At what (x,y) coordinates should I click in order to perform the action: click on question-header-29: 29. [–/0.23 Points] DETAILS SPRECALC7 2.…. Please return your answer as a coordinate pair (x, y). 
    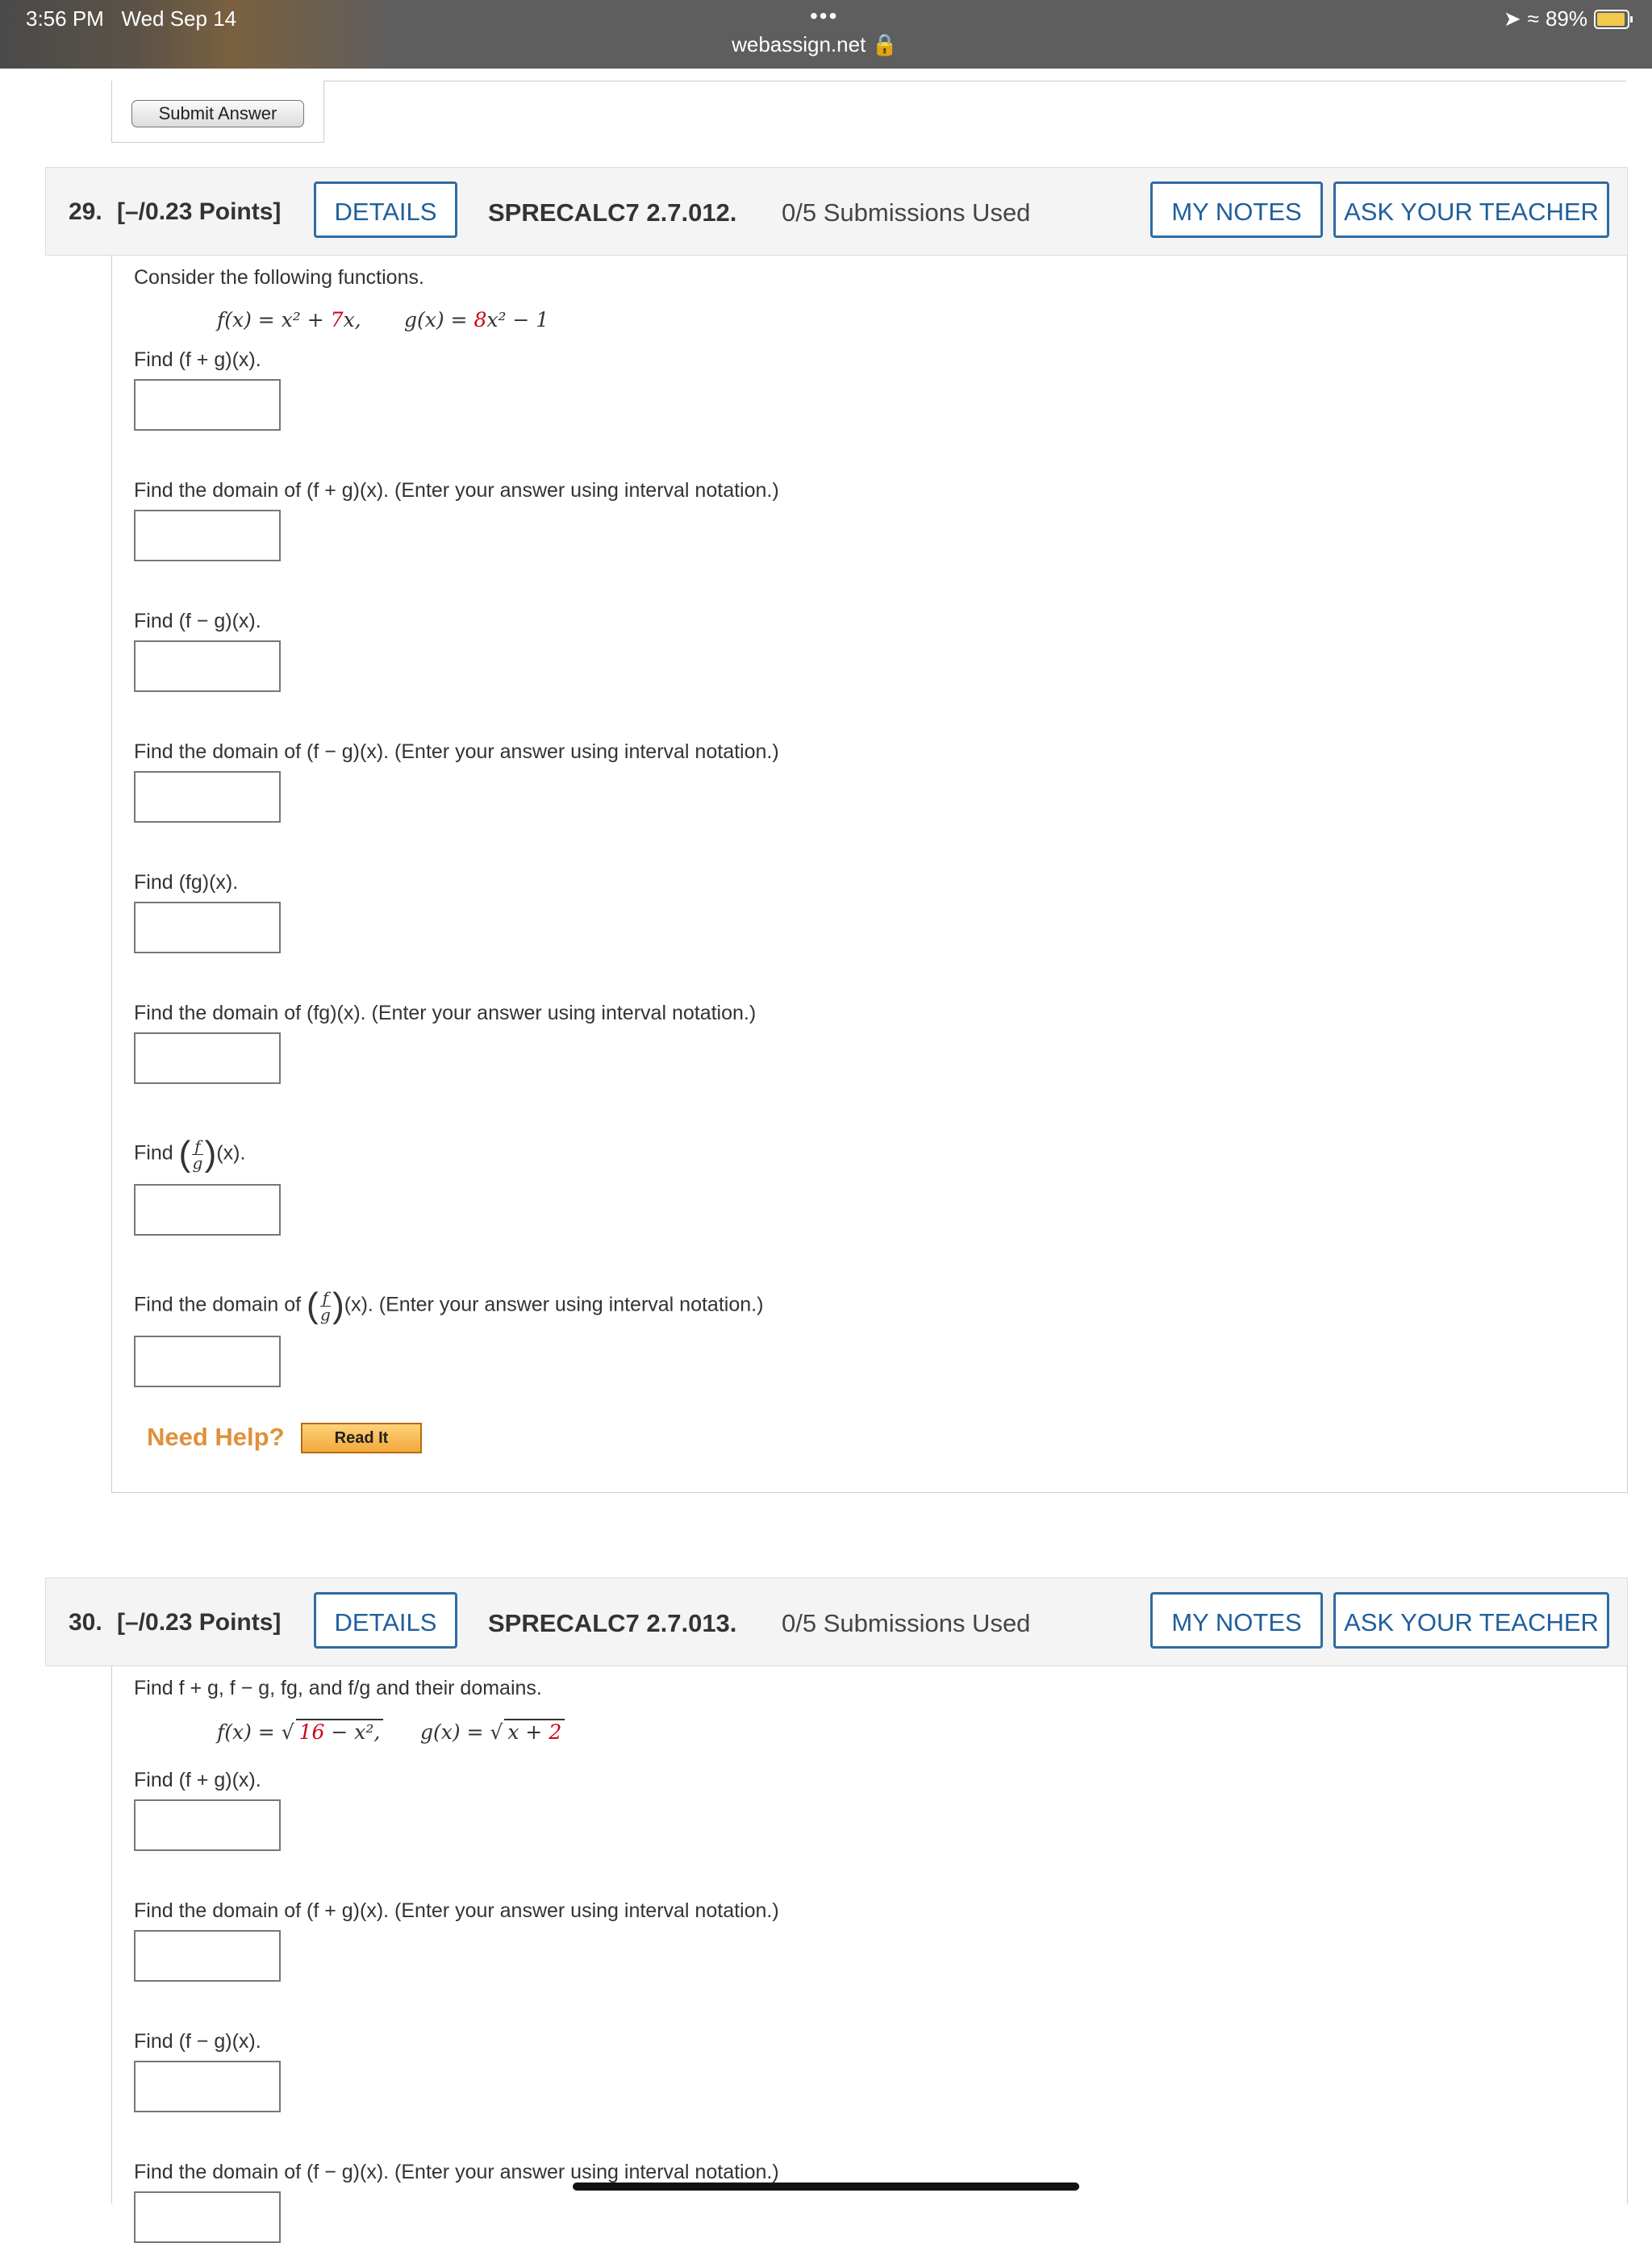
    Looking at the image, I should click on (836, 211).